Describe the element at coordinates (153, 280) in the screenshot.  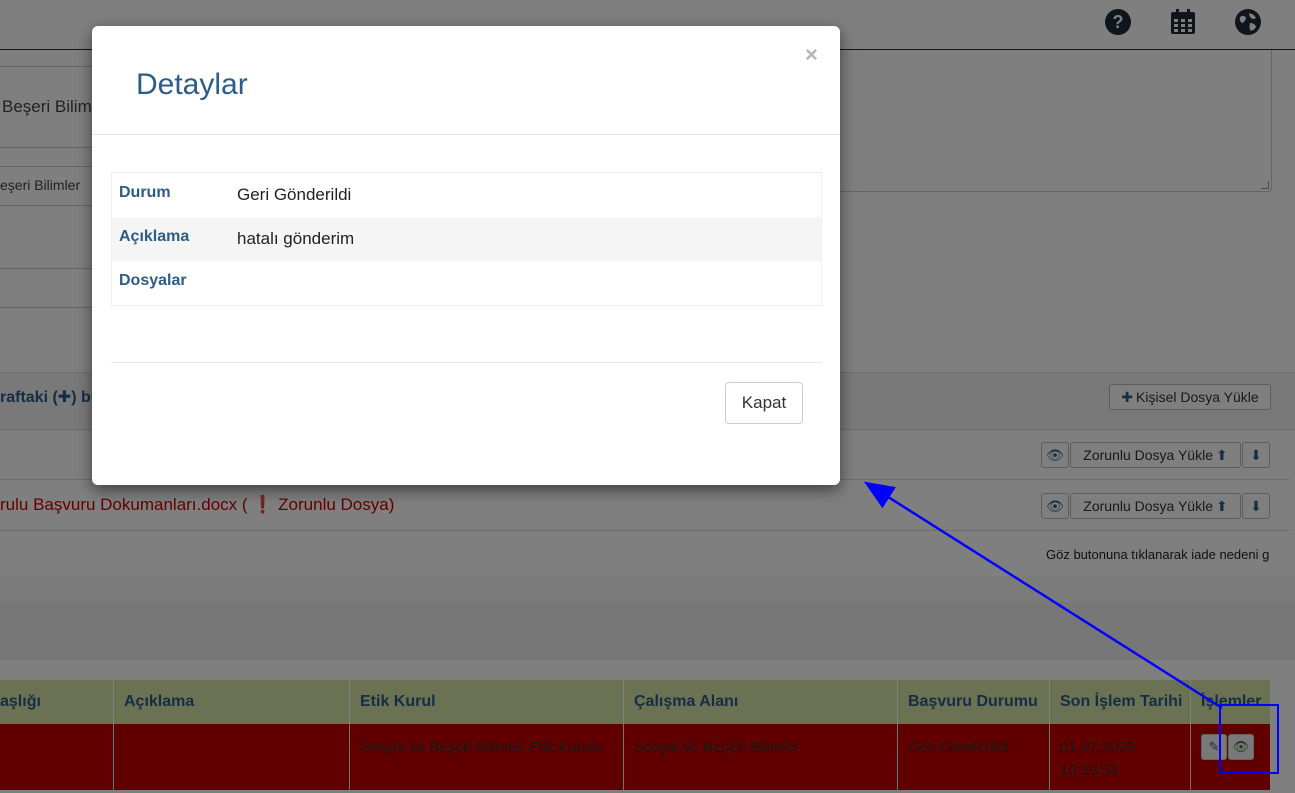
I see `detail-label: Dosyalar` at that location.